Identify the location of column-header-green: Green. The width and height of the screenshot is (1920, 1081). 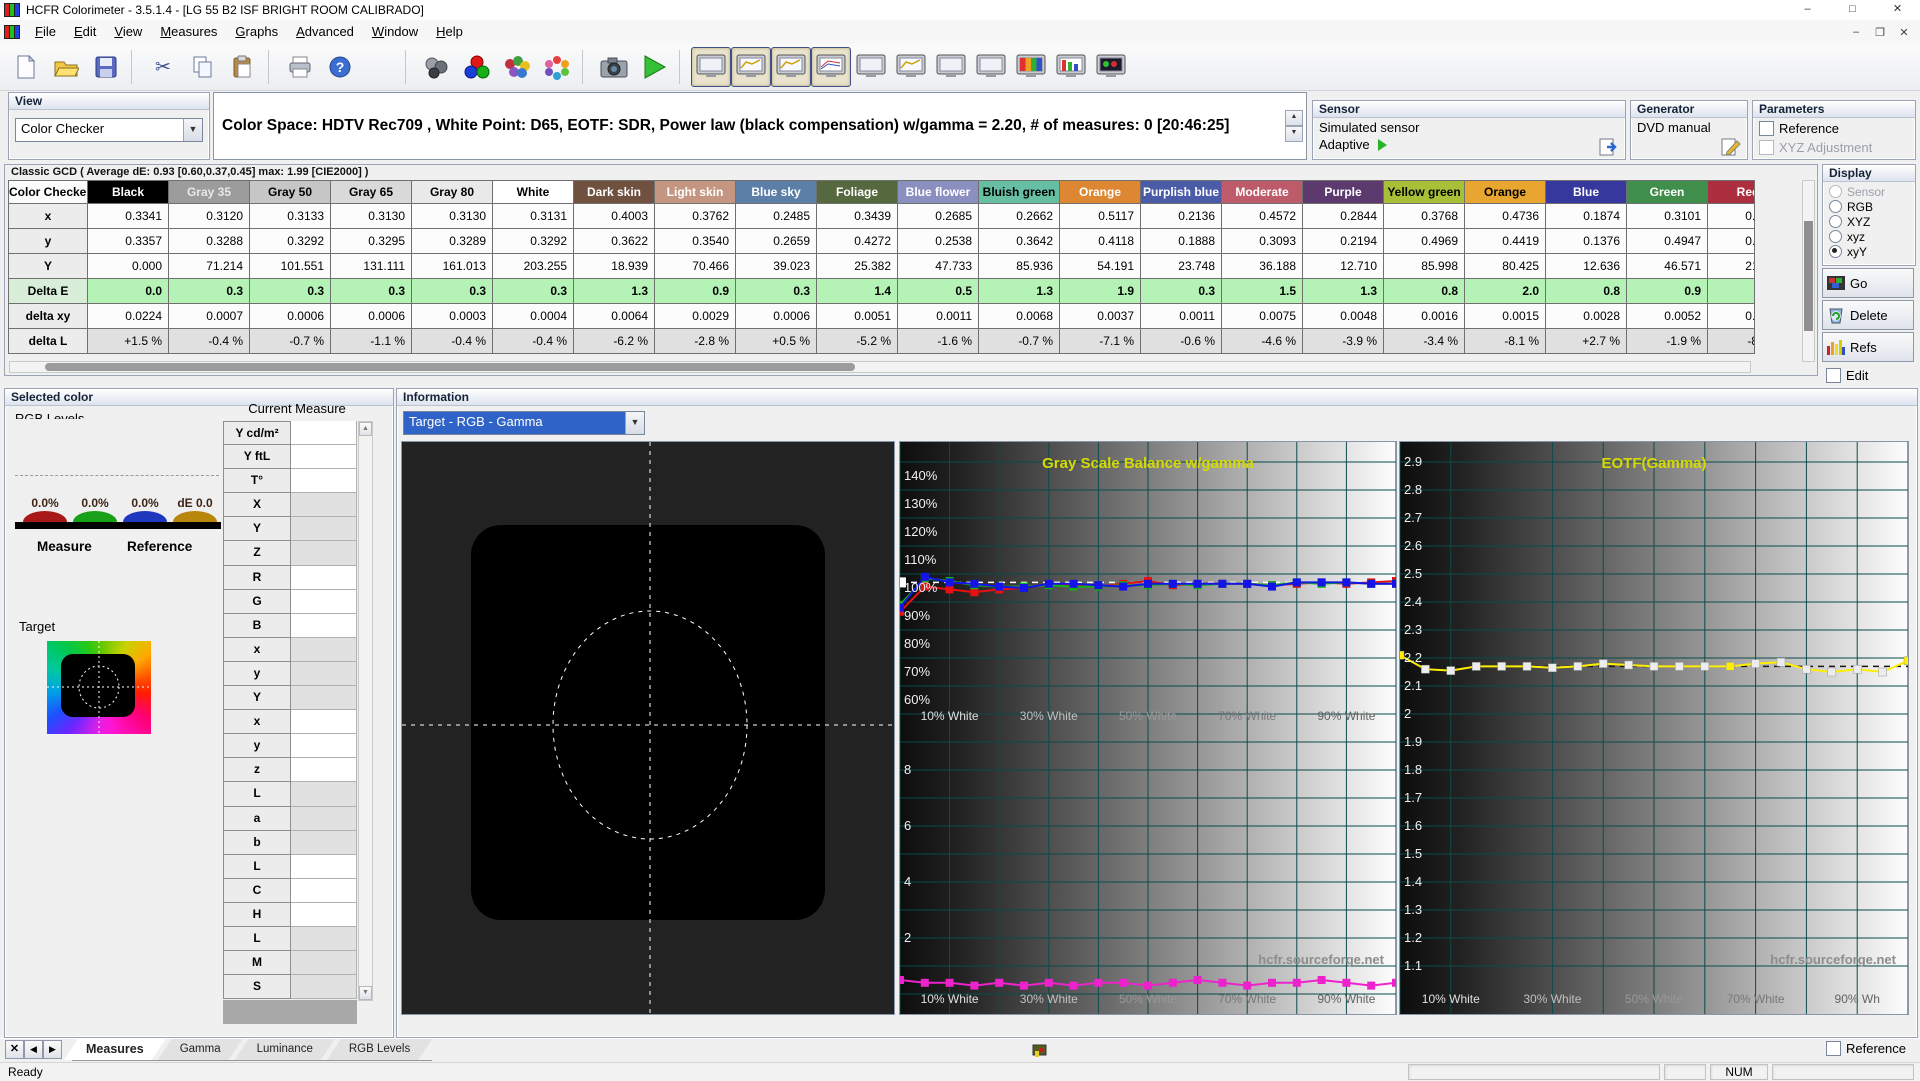
(1667, 192).